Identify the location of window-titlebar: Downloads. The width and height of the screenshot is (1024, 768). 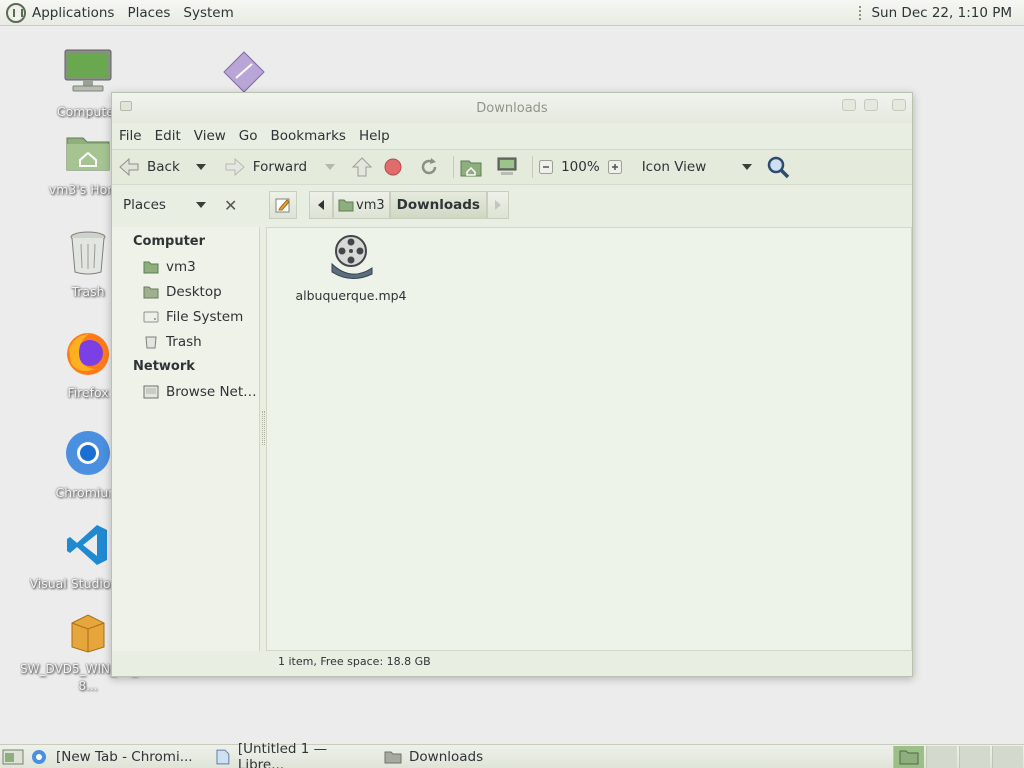
(512, 108).